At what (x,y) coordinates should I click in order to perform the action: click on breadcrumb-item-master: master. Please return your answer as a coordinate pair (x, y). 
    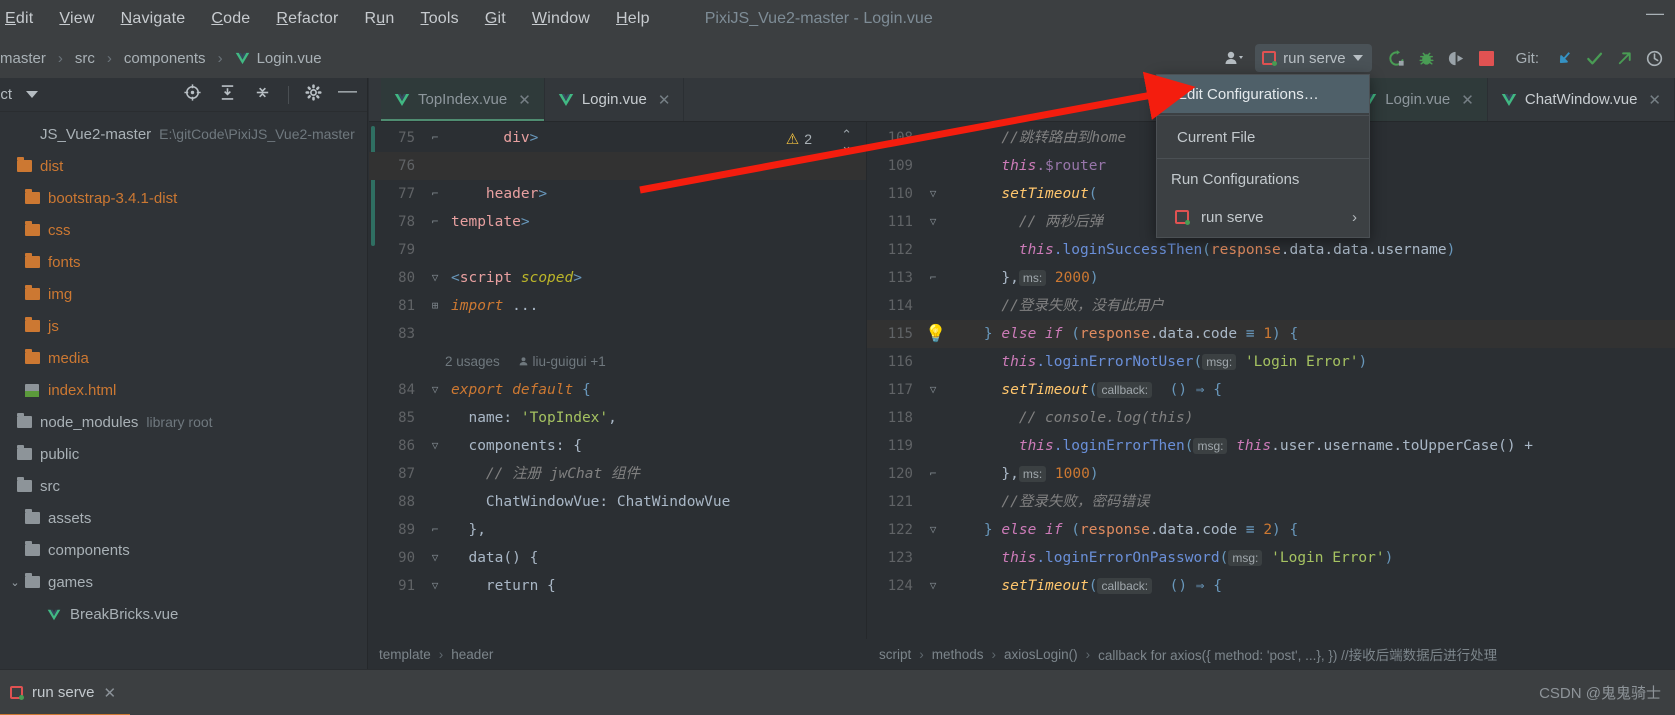
    Looking at the image, I should click on (23, 58).